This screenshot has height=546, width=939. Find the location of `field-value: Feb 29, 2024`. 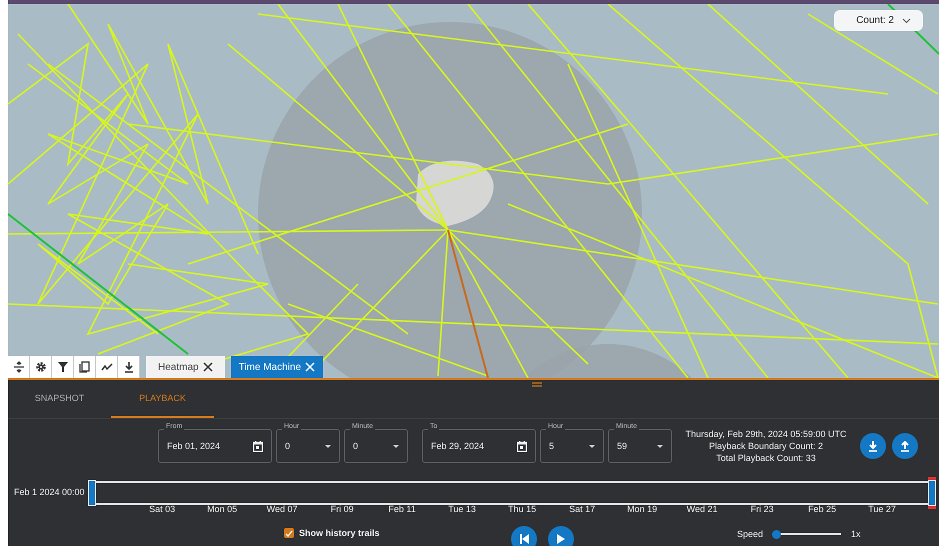

field-value: Feb 29, 2024 is located at coordinates (457, 446).